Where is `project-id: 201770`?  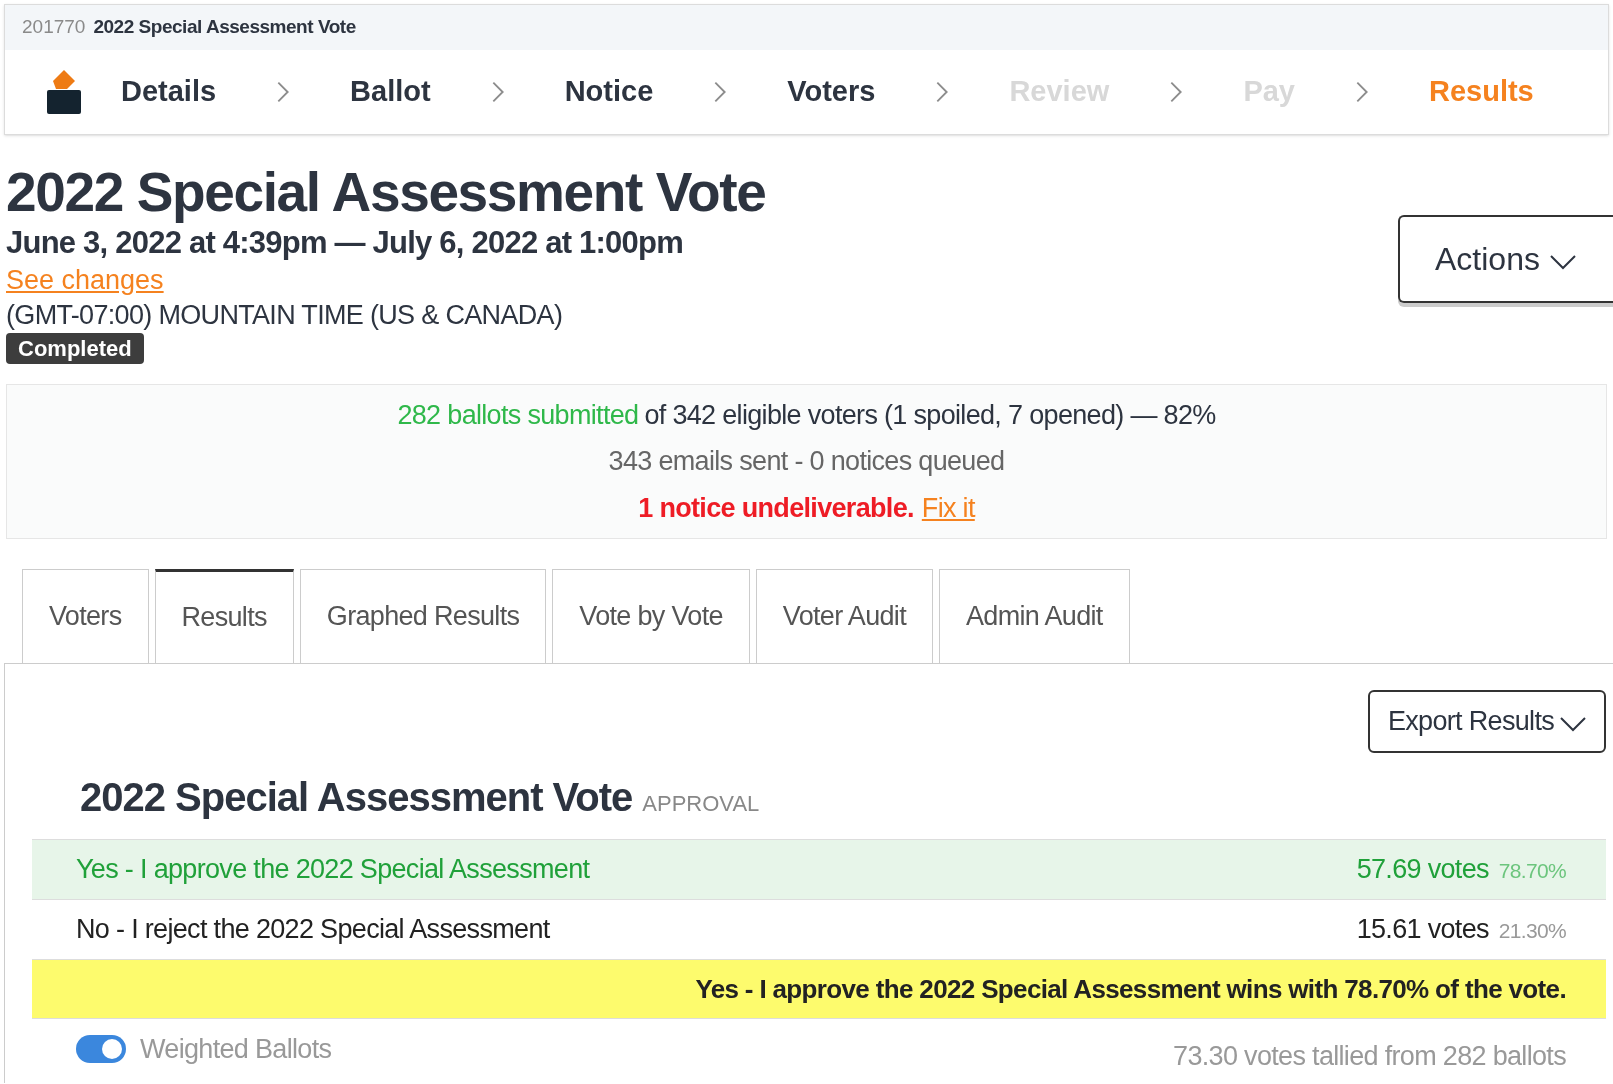
project-id: 201770 is located at coordinates (54, 27).